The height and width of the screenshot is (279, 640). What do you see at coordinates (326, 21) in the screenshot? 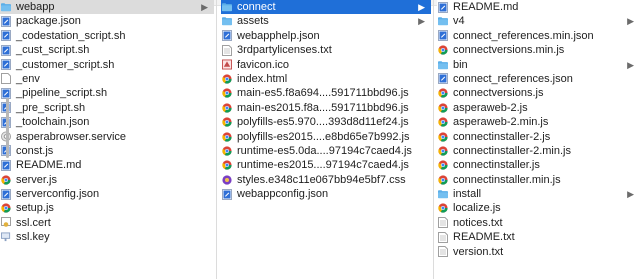
I see `folder-row: assets ▶` at bounding box center [326, 21].